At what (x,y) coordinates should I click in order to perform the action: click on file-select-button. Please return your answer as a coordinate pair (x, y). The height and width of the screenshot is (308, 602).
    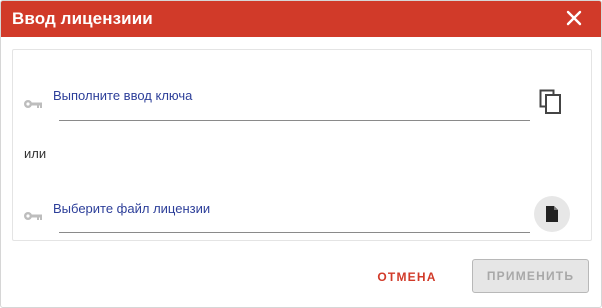
    Looking at the image, I should click on (552, 214).